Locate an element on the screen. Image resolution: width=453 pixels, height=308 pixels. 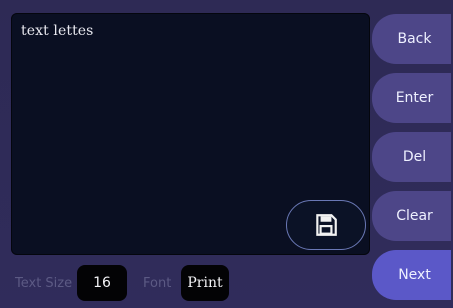
delete-button: Del is located at coordinates (411, 157).